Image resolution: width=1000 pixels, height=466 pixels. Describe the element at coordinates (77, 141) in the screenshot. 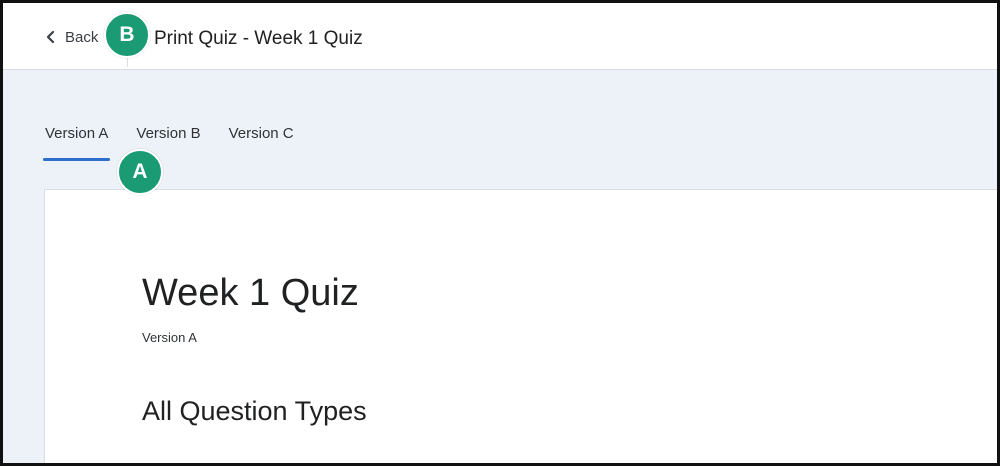

I see `tab-version-a: Version A` at that location.